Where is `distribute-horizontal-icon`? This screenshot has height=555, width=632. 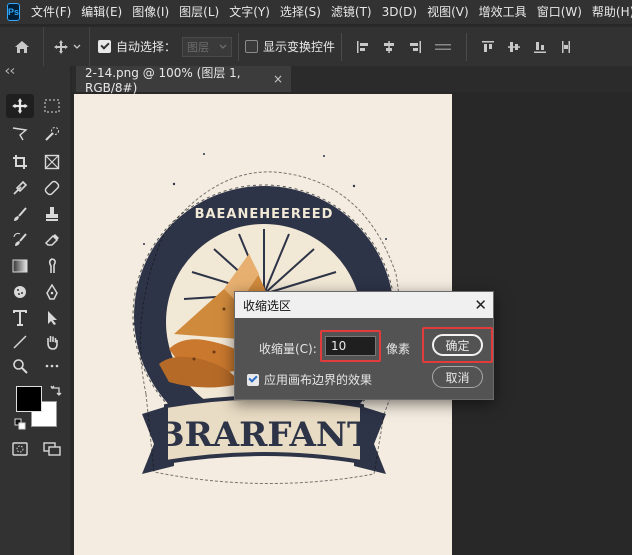
distribute-horizontal-icon is located at coordinates (443, 47).